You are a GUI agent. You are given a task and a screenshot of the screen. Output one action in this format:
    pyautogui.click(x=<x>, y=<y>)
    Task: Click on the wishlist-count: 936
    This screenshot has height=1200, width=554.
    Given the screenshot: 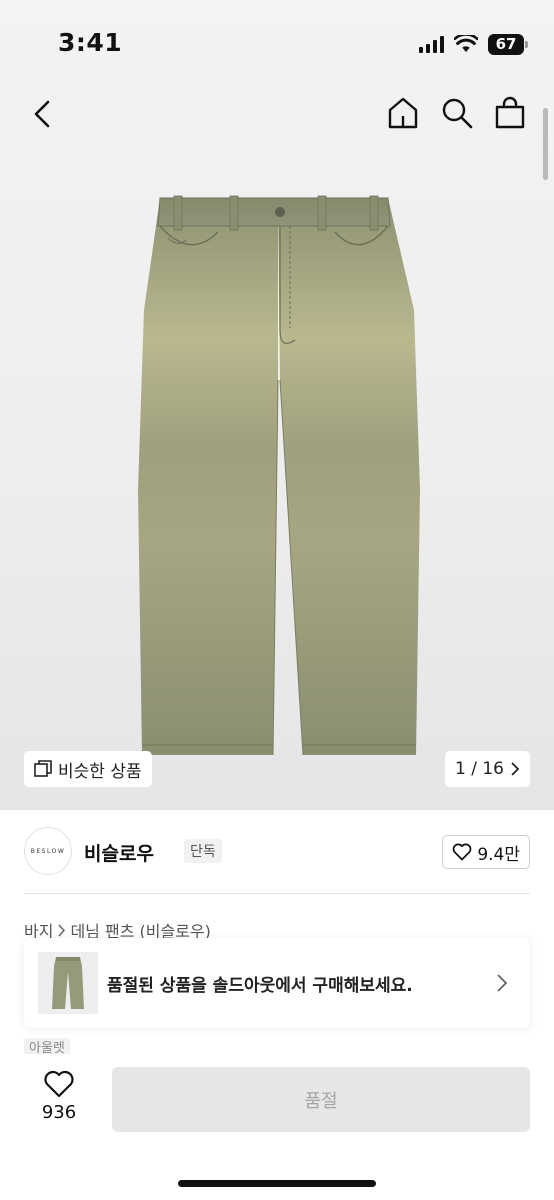 What is the action you would take?
    pyautogui.click(x=59, y=1112)
    